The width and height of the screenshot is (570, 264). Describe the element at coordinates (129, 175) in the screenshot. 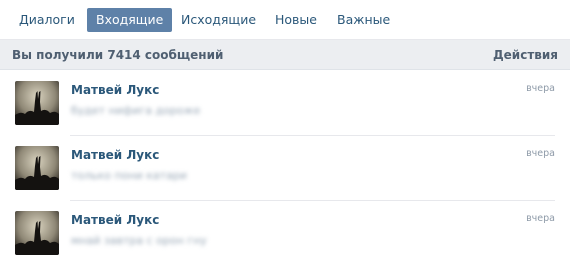

I see `message-preview: только пони катари` at that location.